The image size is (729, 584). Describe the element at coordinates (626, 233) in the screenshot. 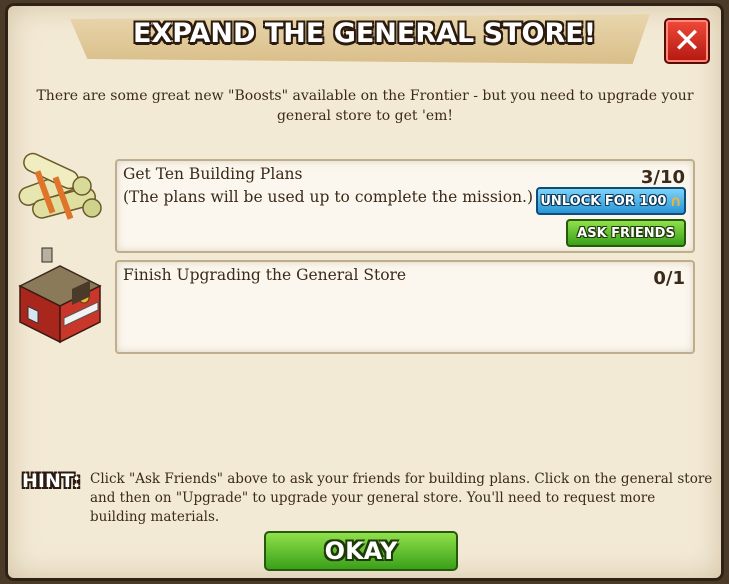

I see `ask-friends-button: ASK FRIENDS` at that location.